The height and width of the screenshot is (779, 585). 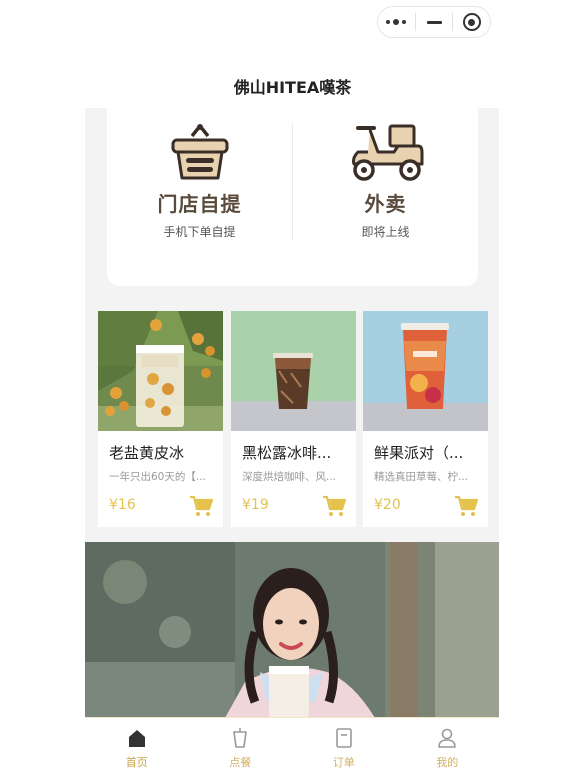 What do you see at coordinates (343, 738) in the screenshot?
I see `order-icon` at bounding box center [343, 738].